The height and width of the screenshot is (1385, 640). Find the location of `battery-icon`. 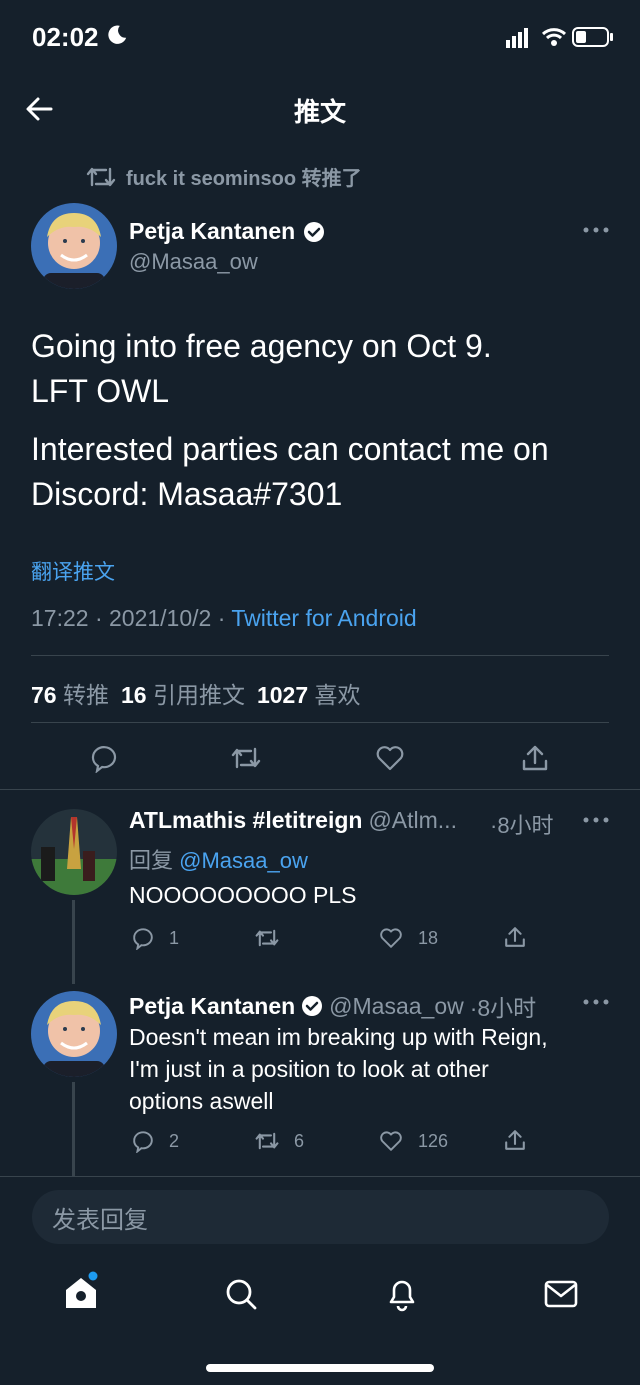

battery-icon is located at coordinates (592, 37).